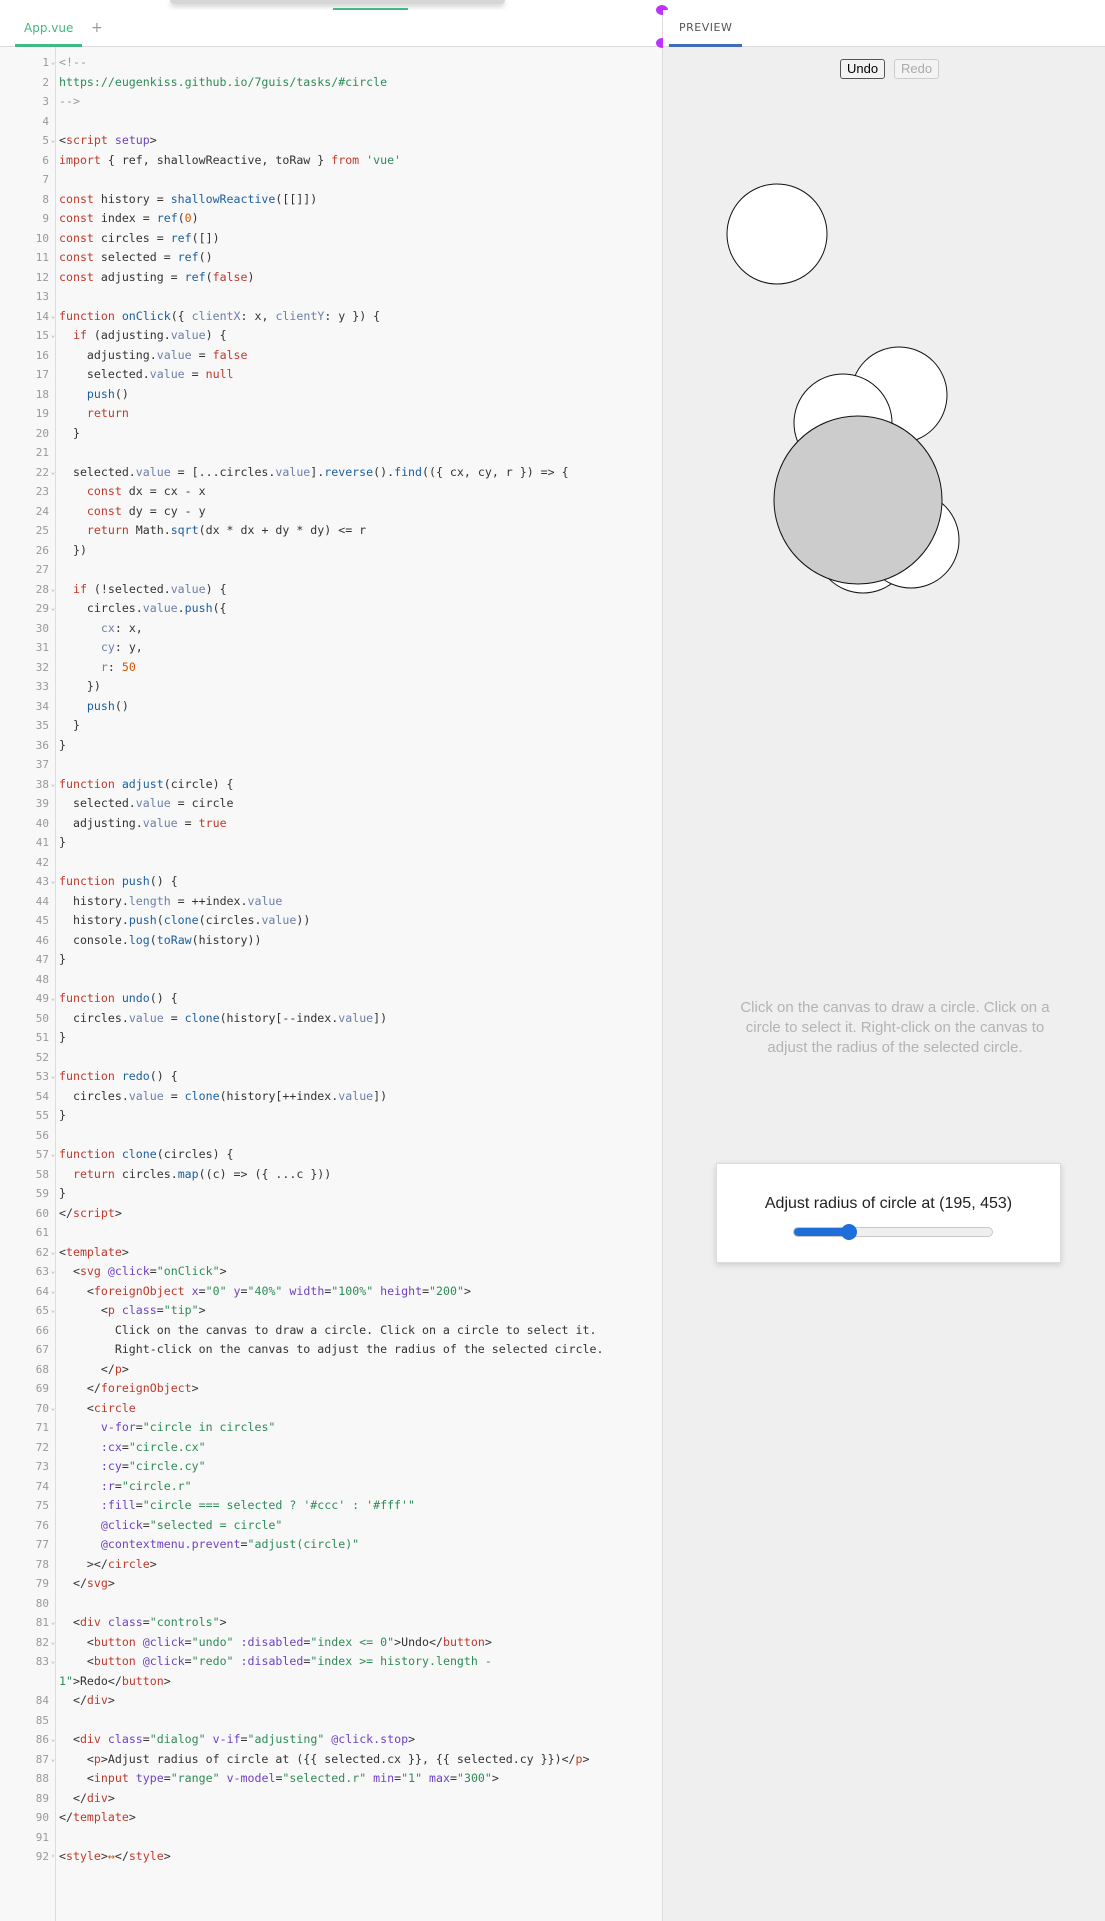 Image resolution: width=1105 pixels, height=1921 pixels. I want to click on code-line: 73 :cy="circle.cy", so click(335, 1467).